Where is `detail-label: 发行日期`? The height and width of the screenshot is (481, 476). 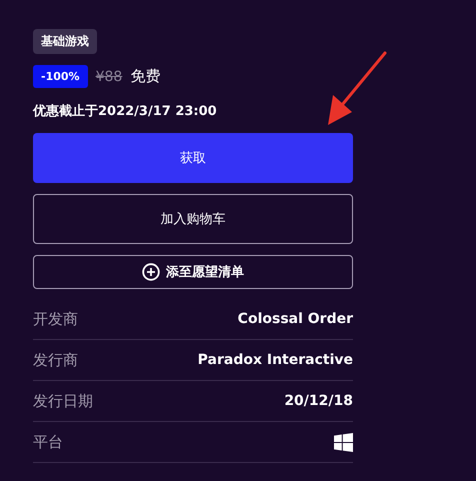
detail-label: 发行日期 is located at coordinates (63, 401).